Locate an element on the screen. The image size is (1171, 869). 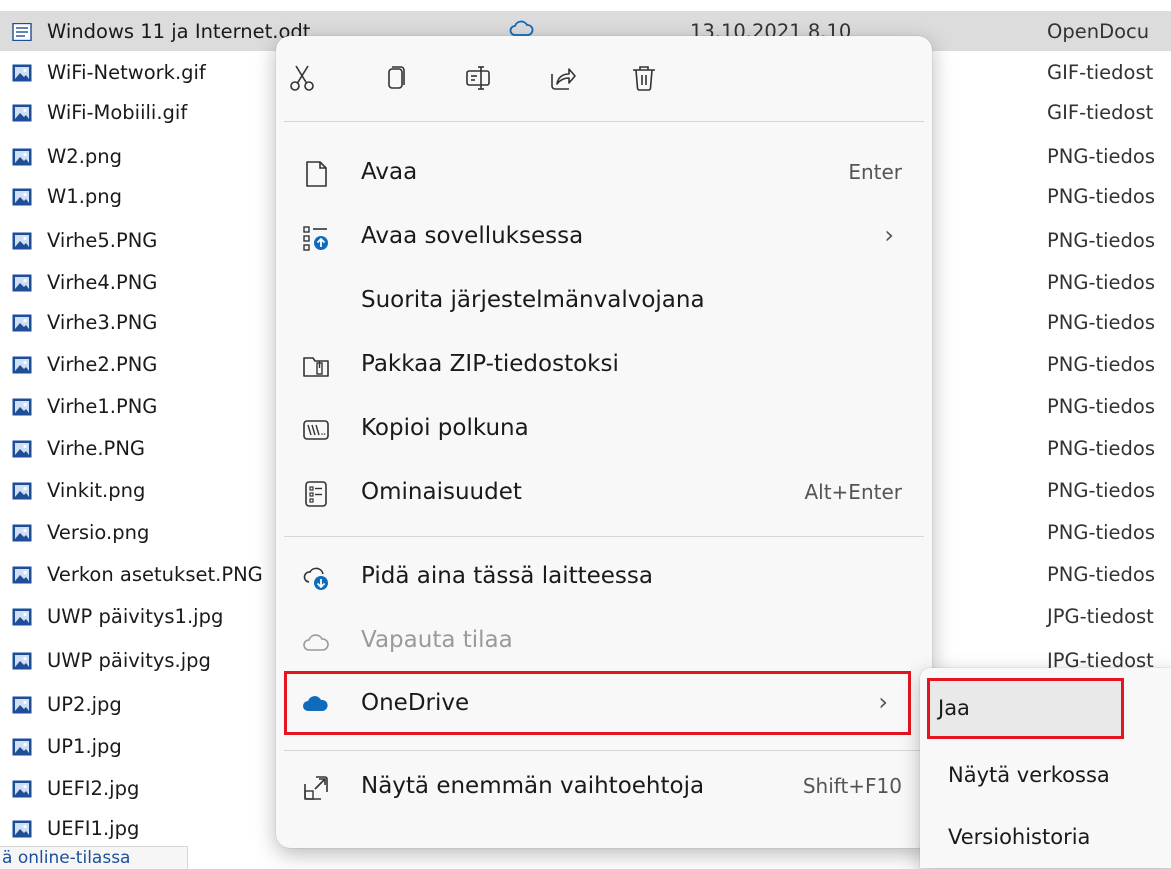
status-bar: ä online-tilassa is located at coordinates (94, 857).